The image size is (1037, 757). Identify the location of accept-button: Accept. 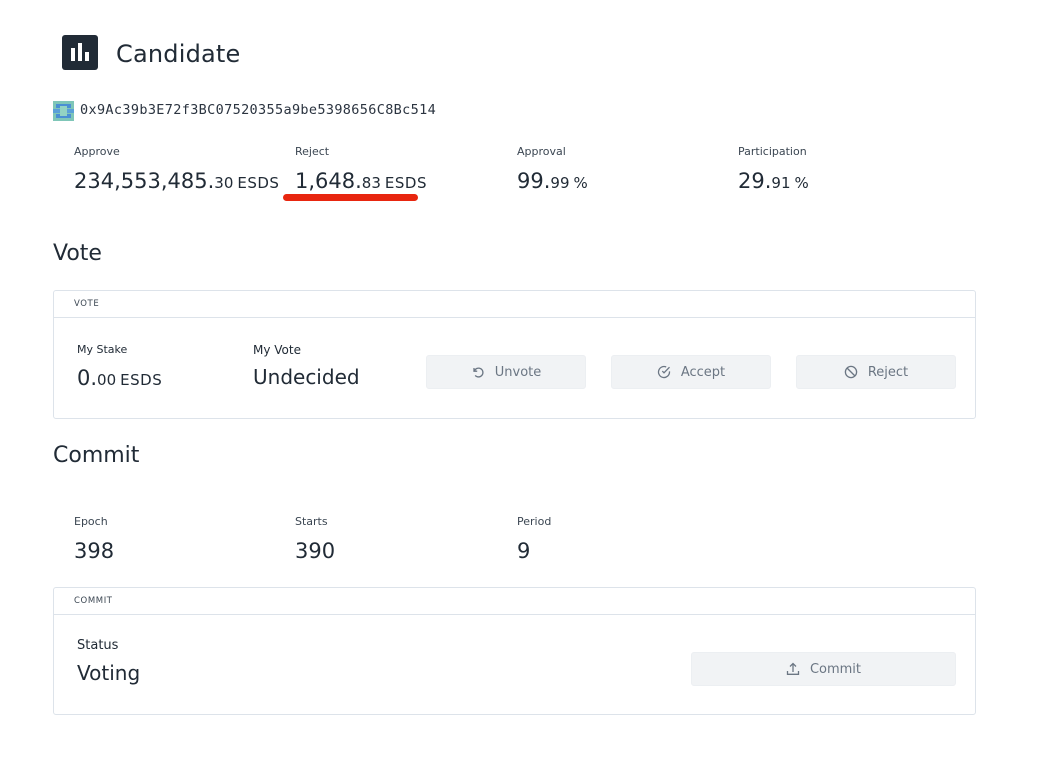
(691, 372).